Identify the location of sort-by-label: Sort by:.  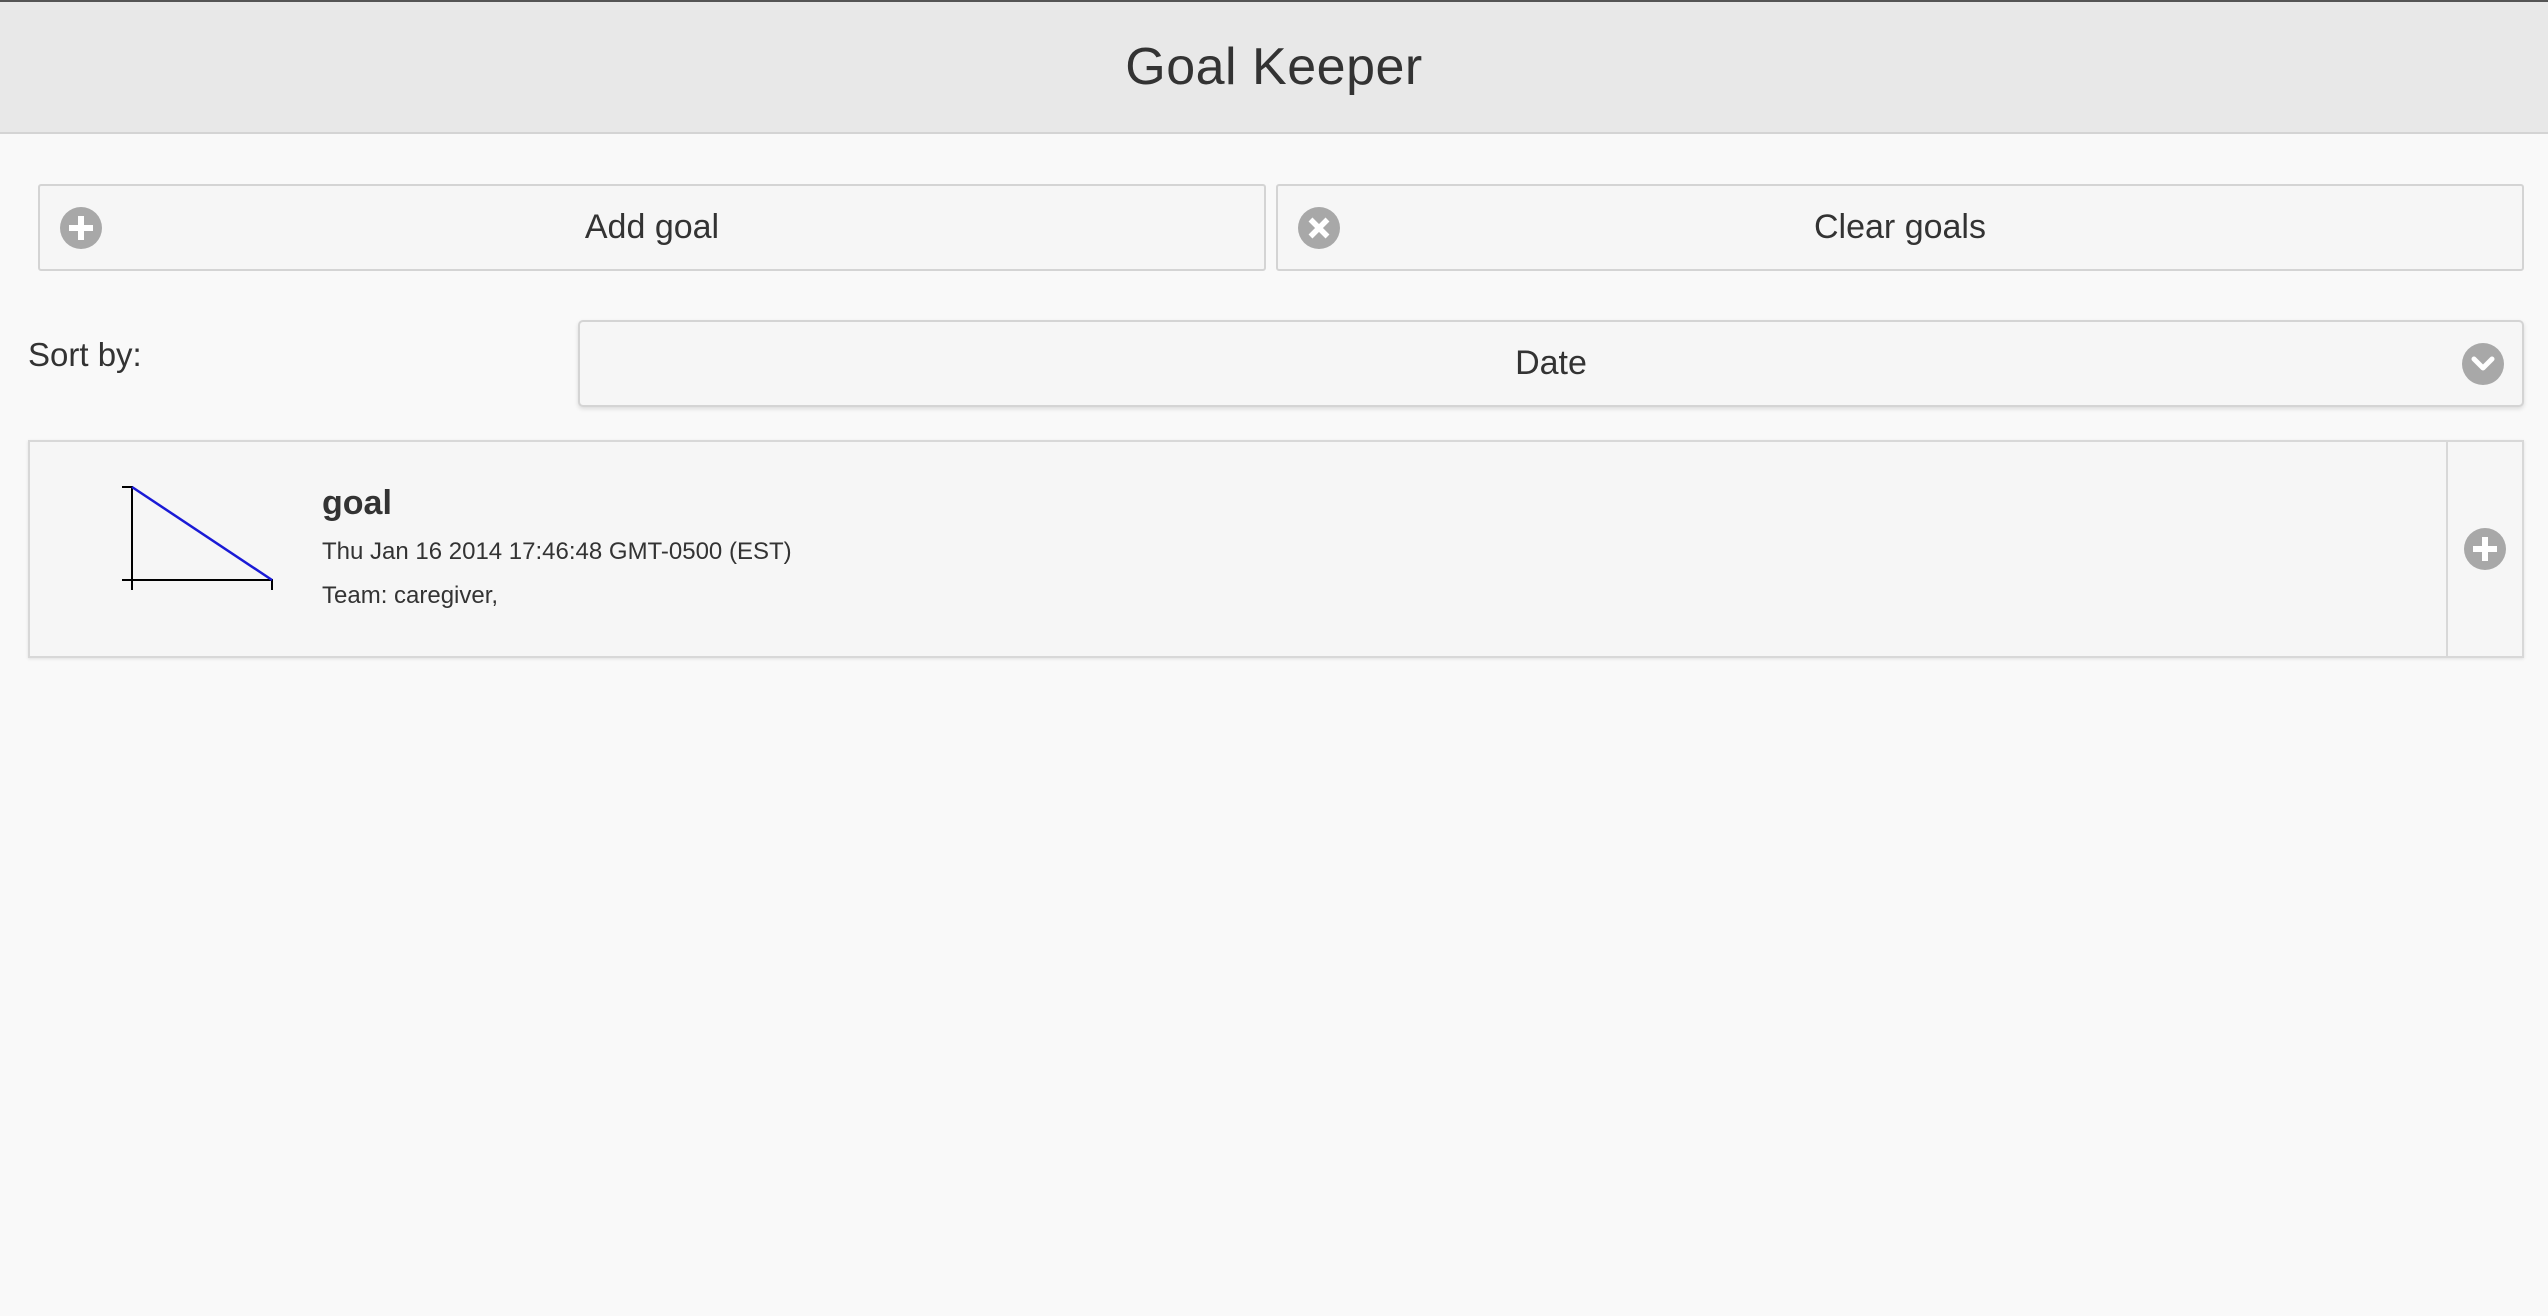
(85, 354).